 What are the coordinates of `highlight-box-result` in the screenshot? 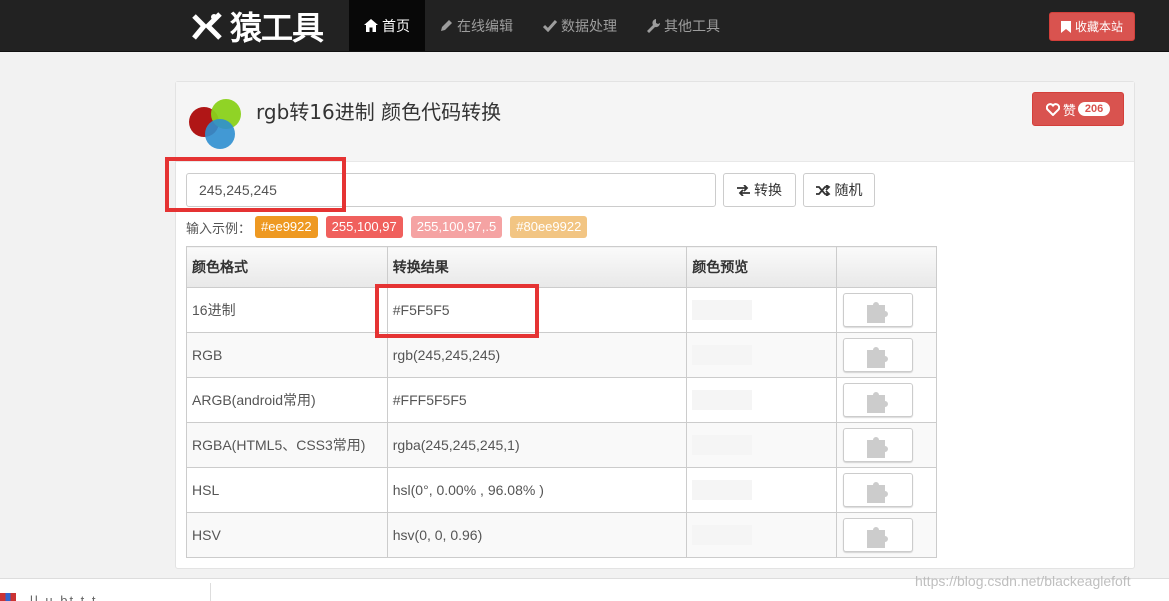 It's located at (457, 311).